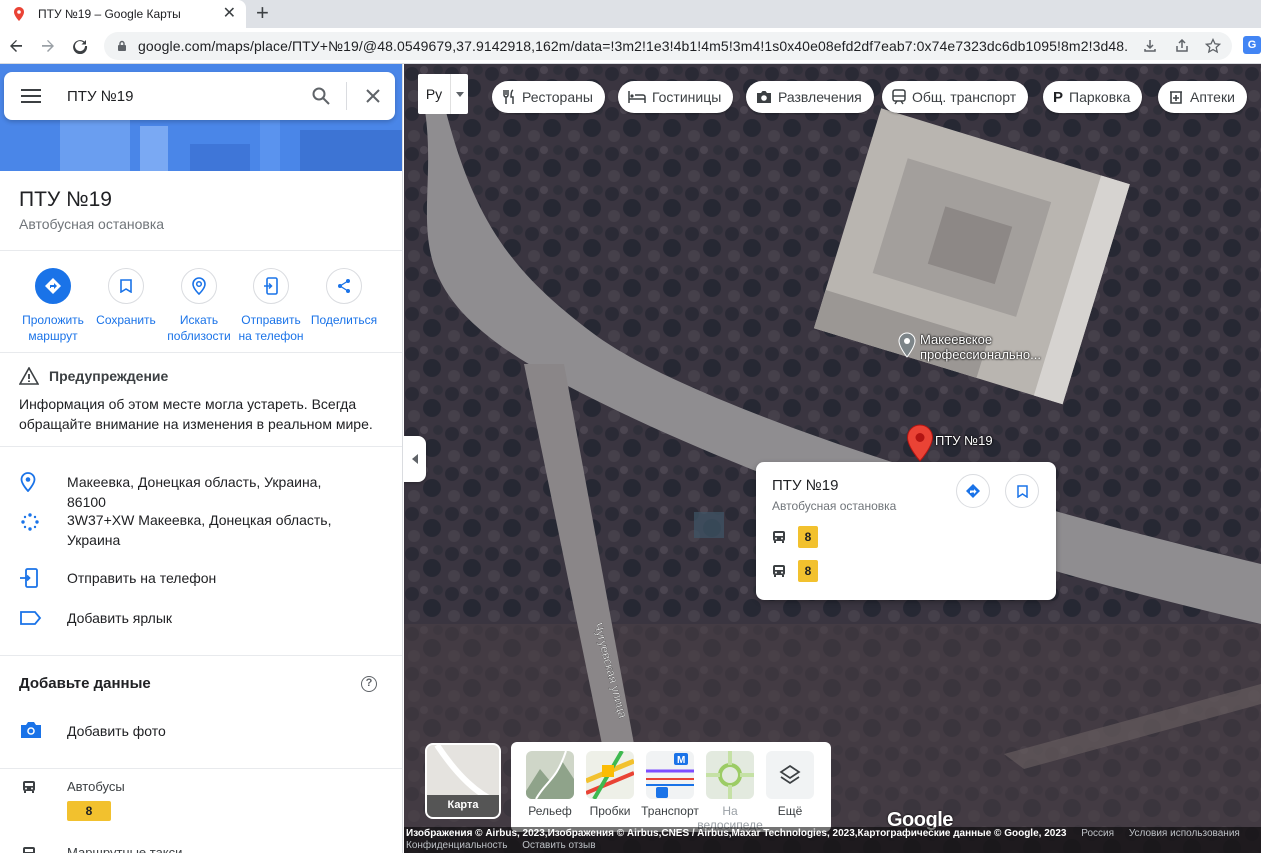  What do you see at coordinates (1100, 97) in the screenshot?
I see `chip-parking-label: Парковка` at bounding box center [1100, 97].